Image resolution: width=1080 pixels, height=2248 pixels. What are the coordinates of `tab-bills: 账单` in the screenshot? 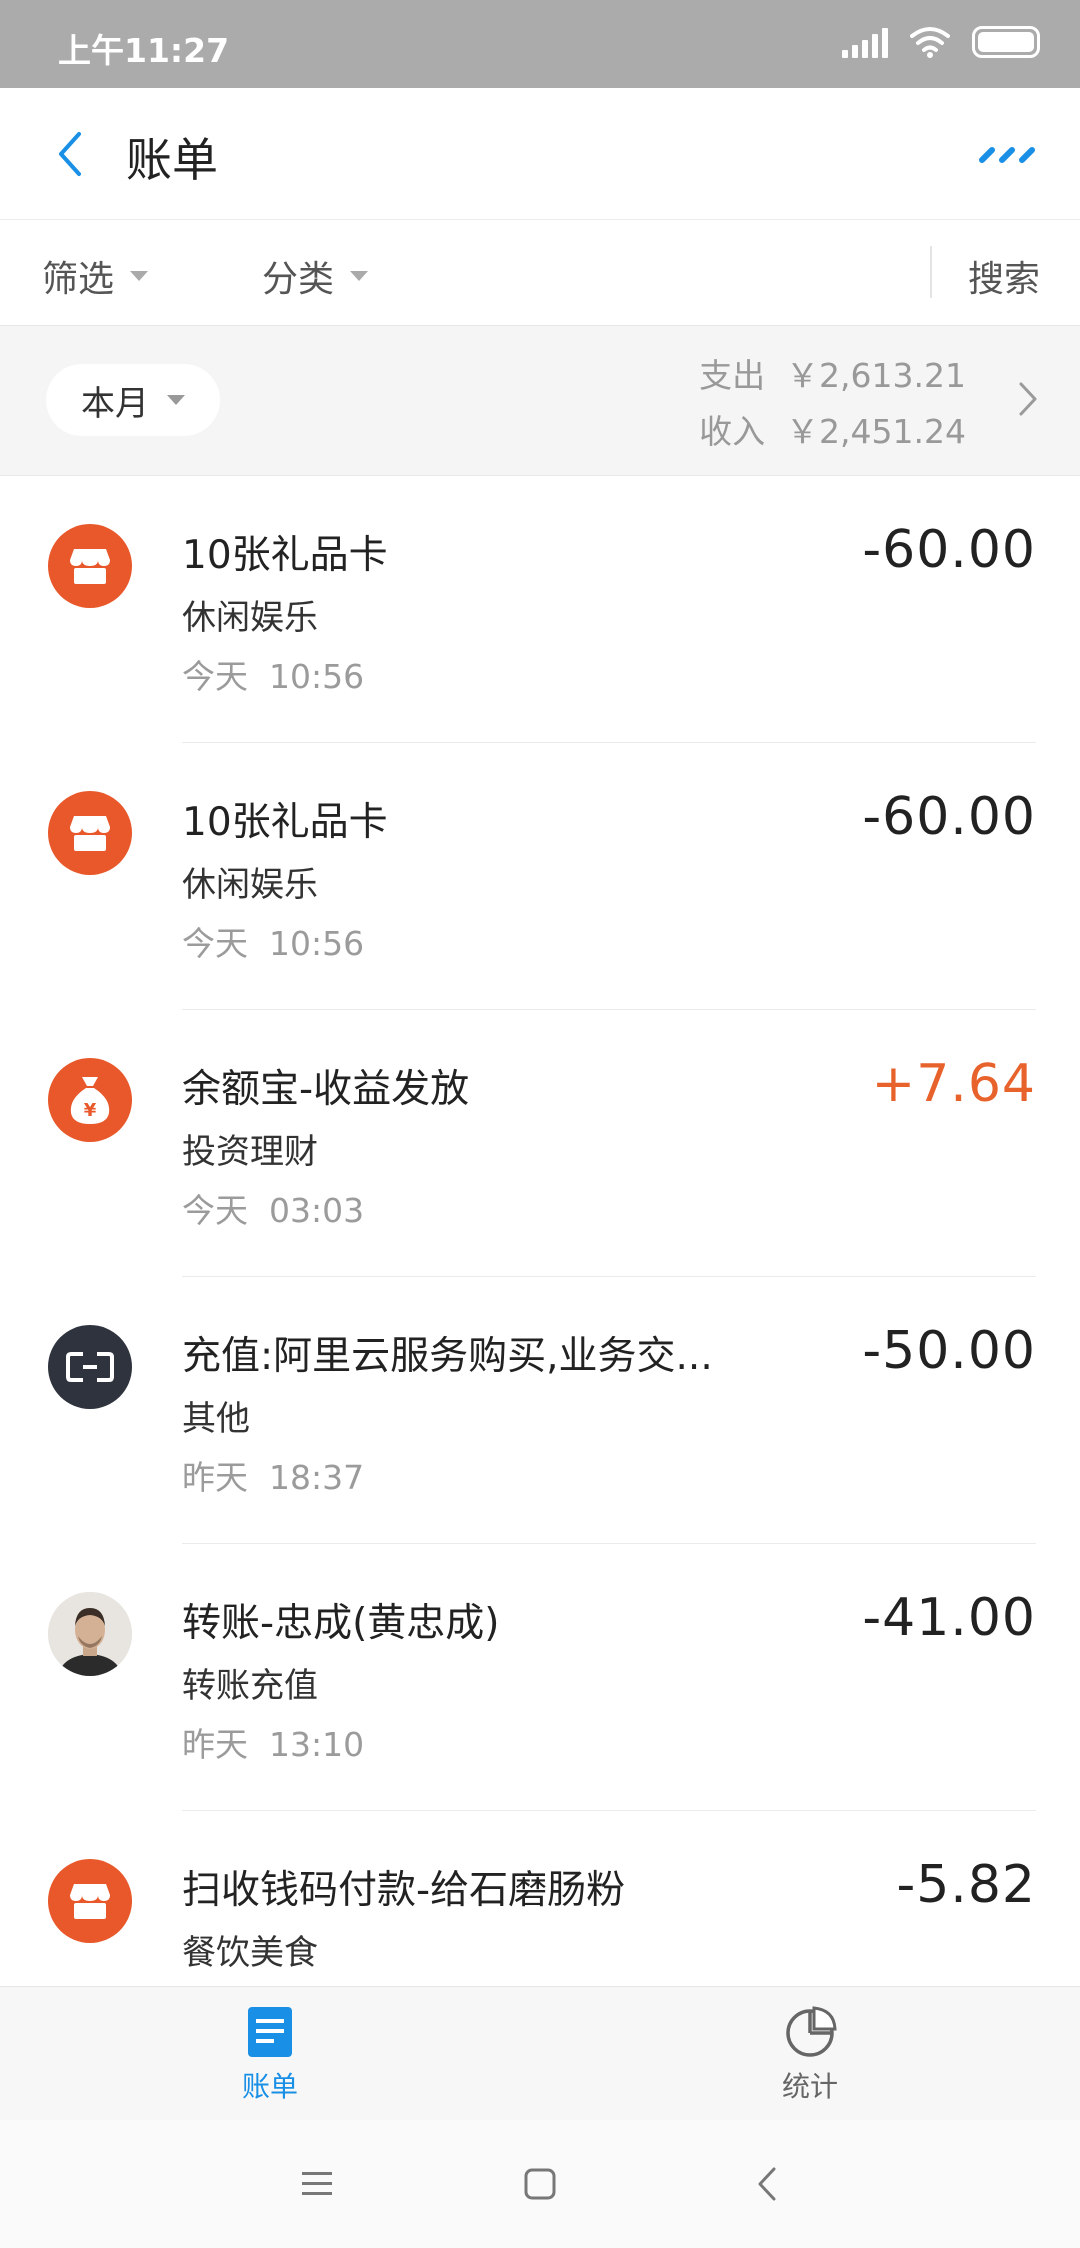 It's located at (270, 2055).